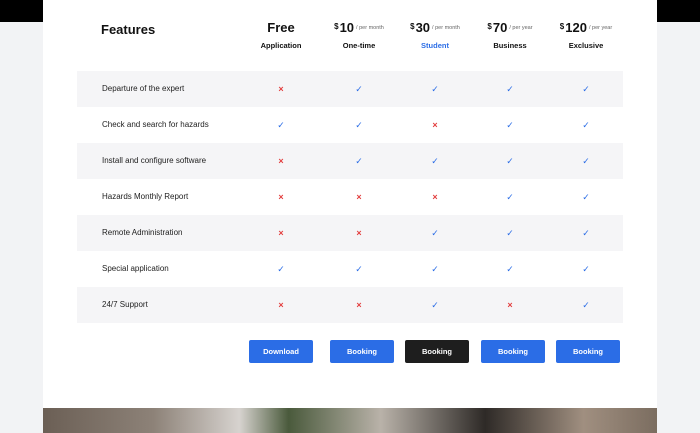 The height and width of the screenshot is (433, 700). I want to click on plan-price: $10/ per month, so click(359, 27).